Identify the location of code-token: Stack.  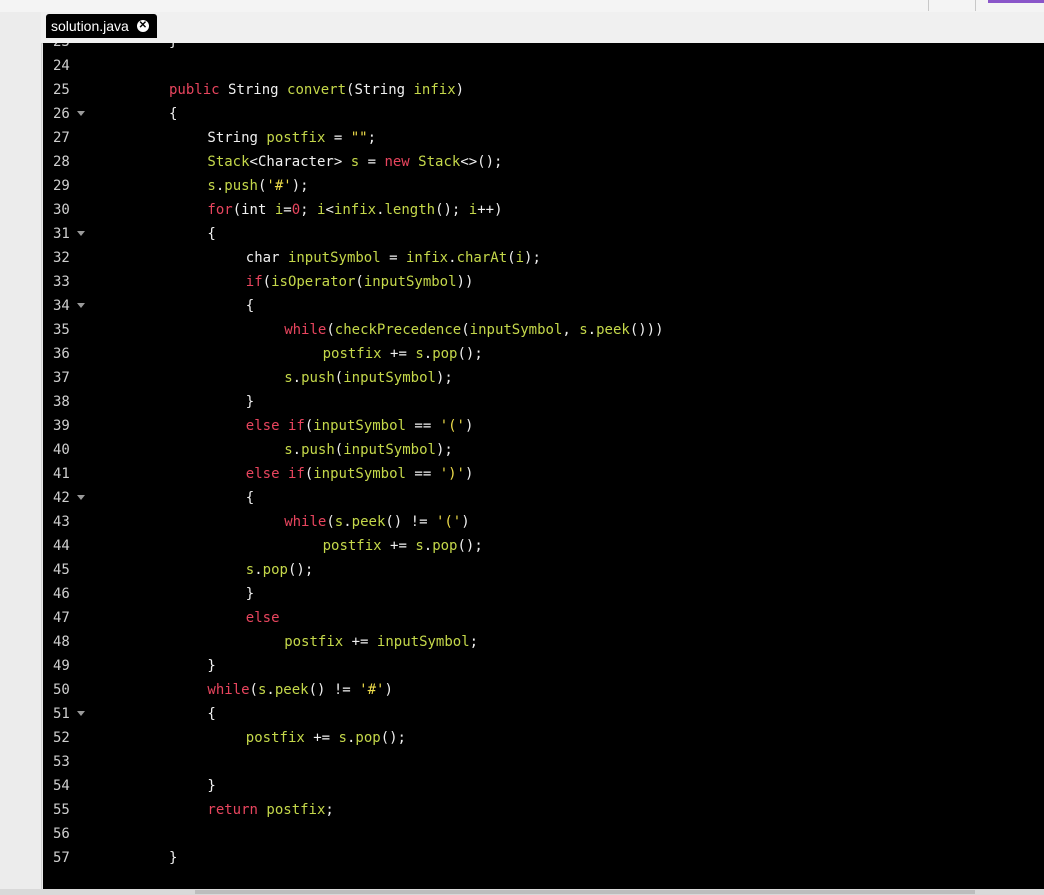
(228, 162).